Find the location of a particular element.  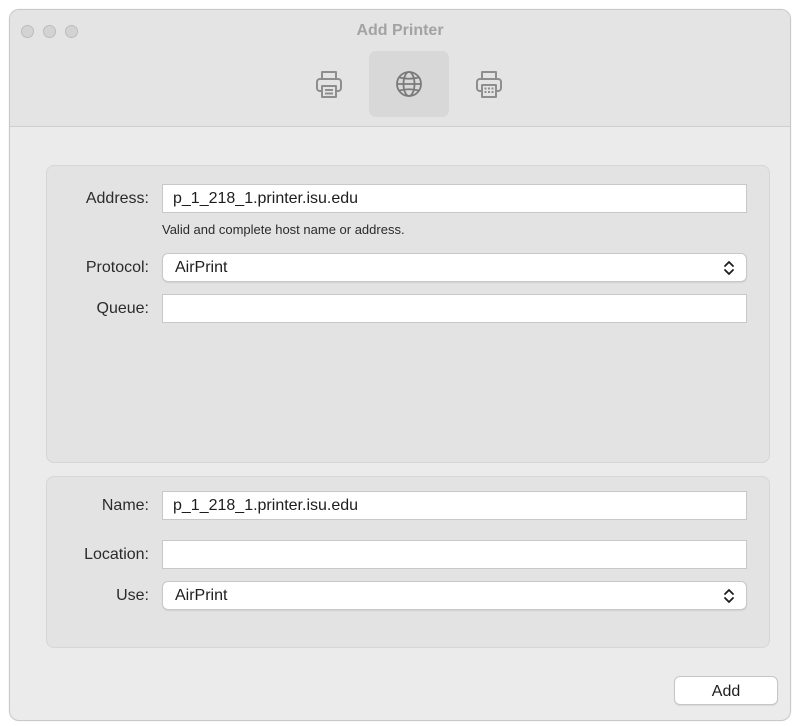

queue-label: Queue: is located at coordinates (122, 308).